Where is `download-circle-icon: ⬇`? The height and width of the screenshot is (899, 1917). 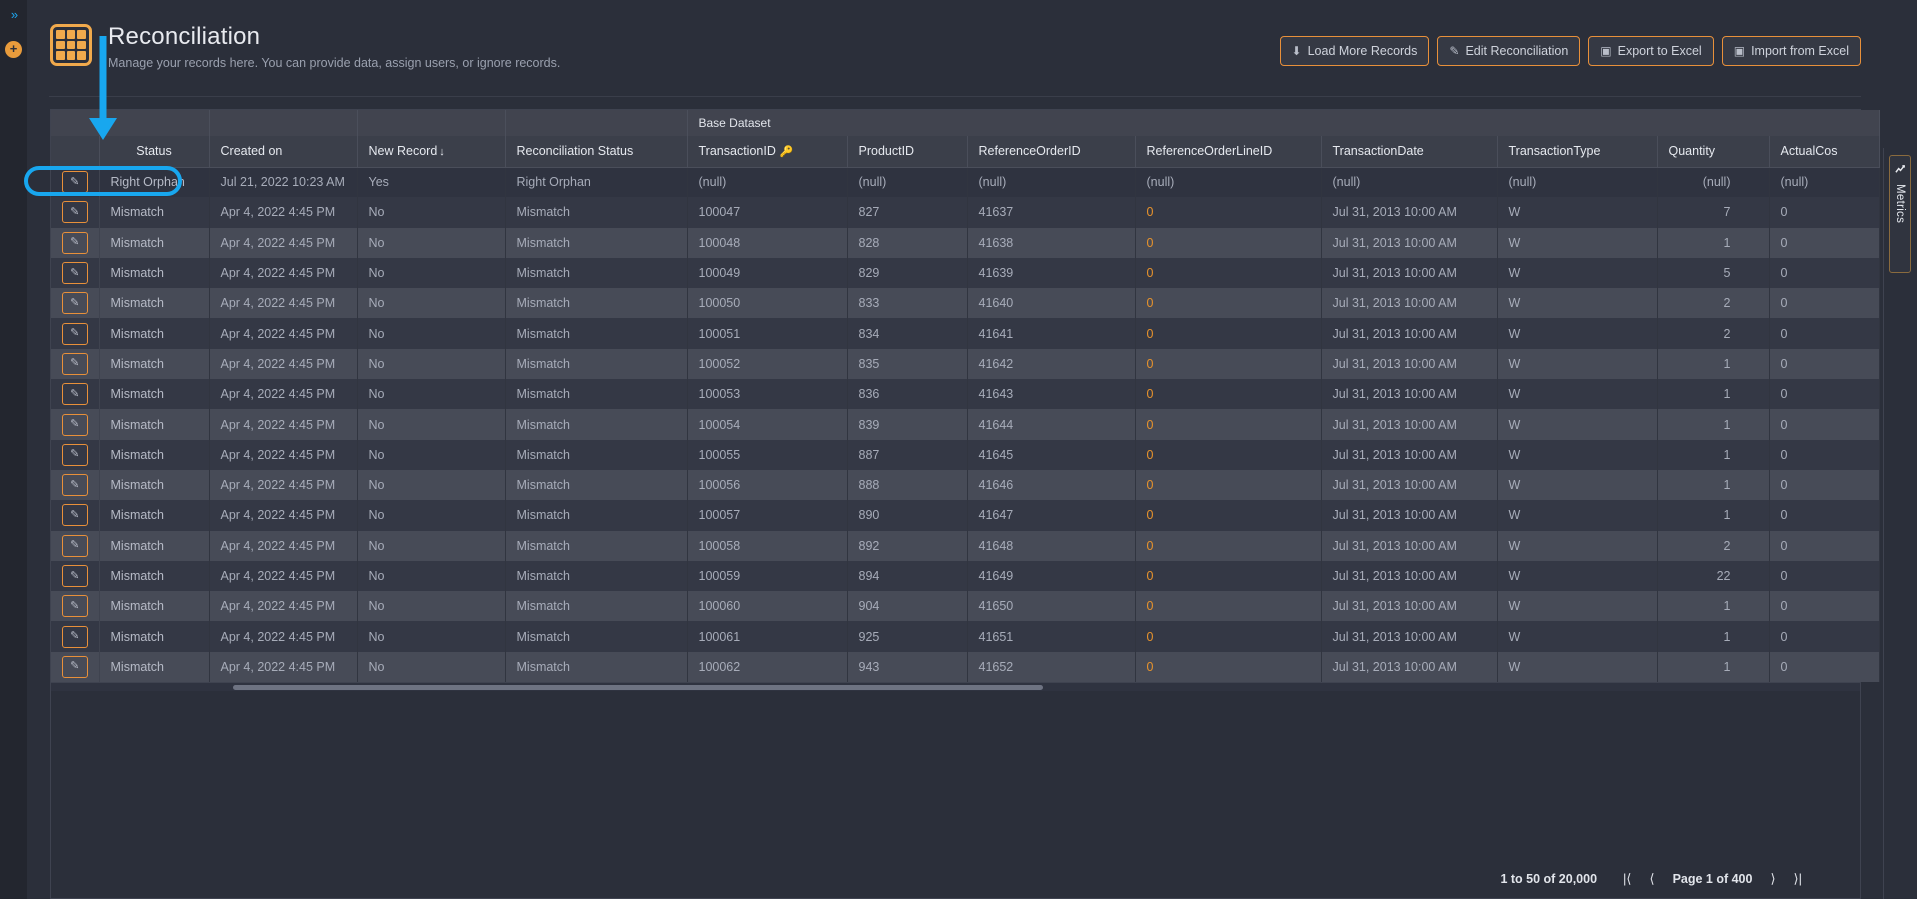 download-circle-icon: ⬇ is located at coordinates (1296, 51).